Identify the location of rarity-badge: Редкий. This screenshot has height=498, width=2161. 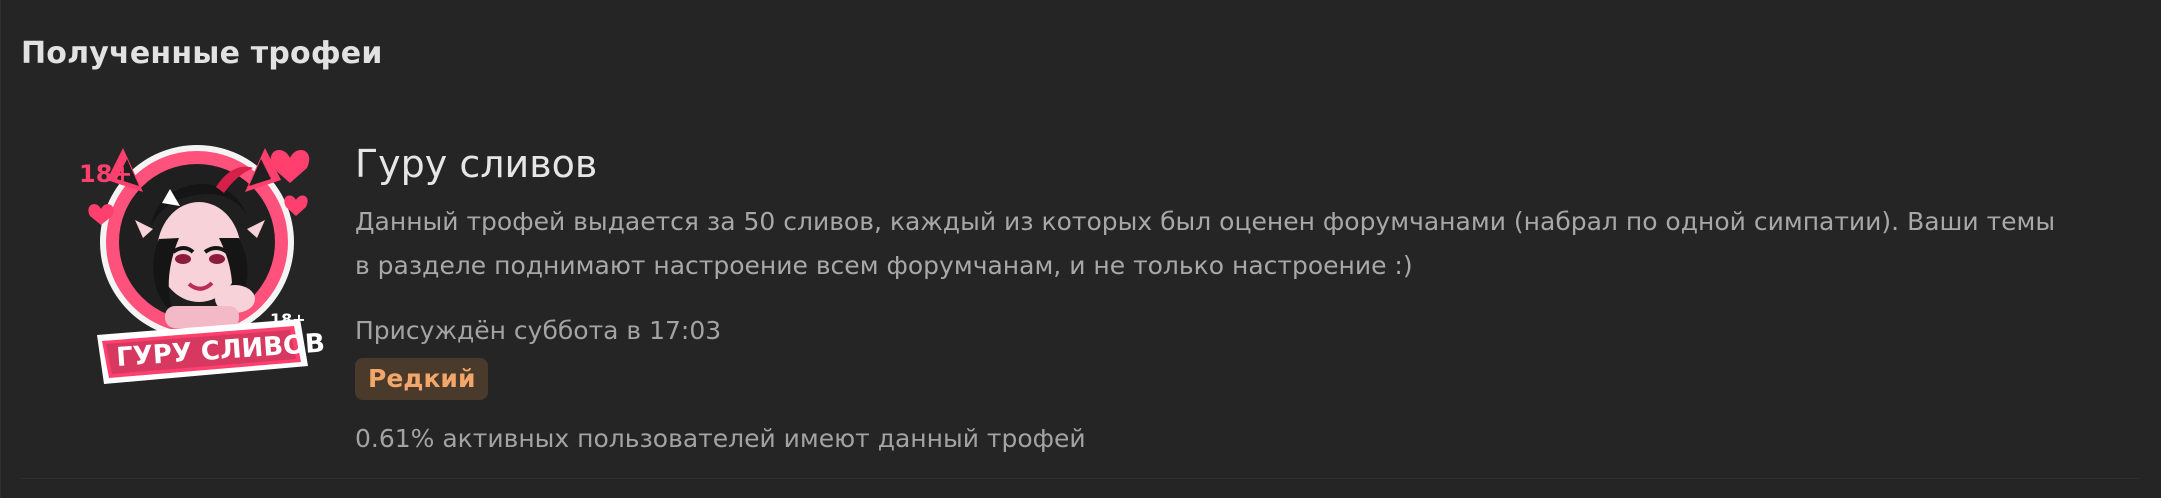
(422, 379).